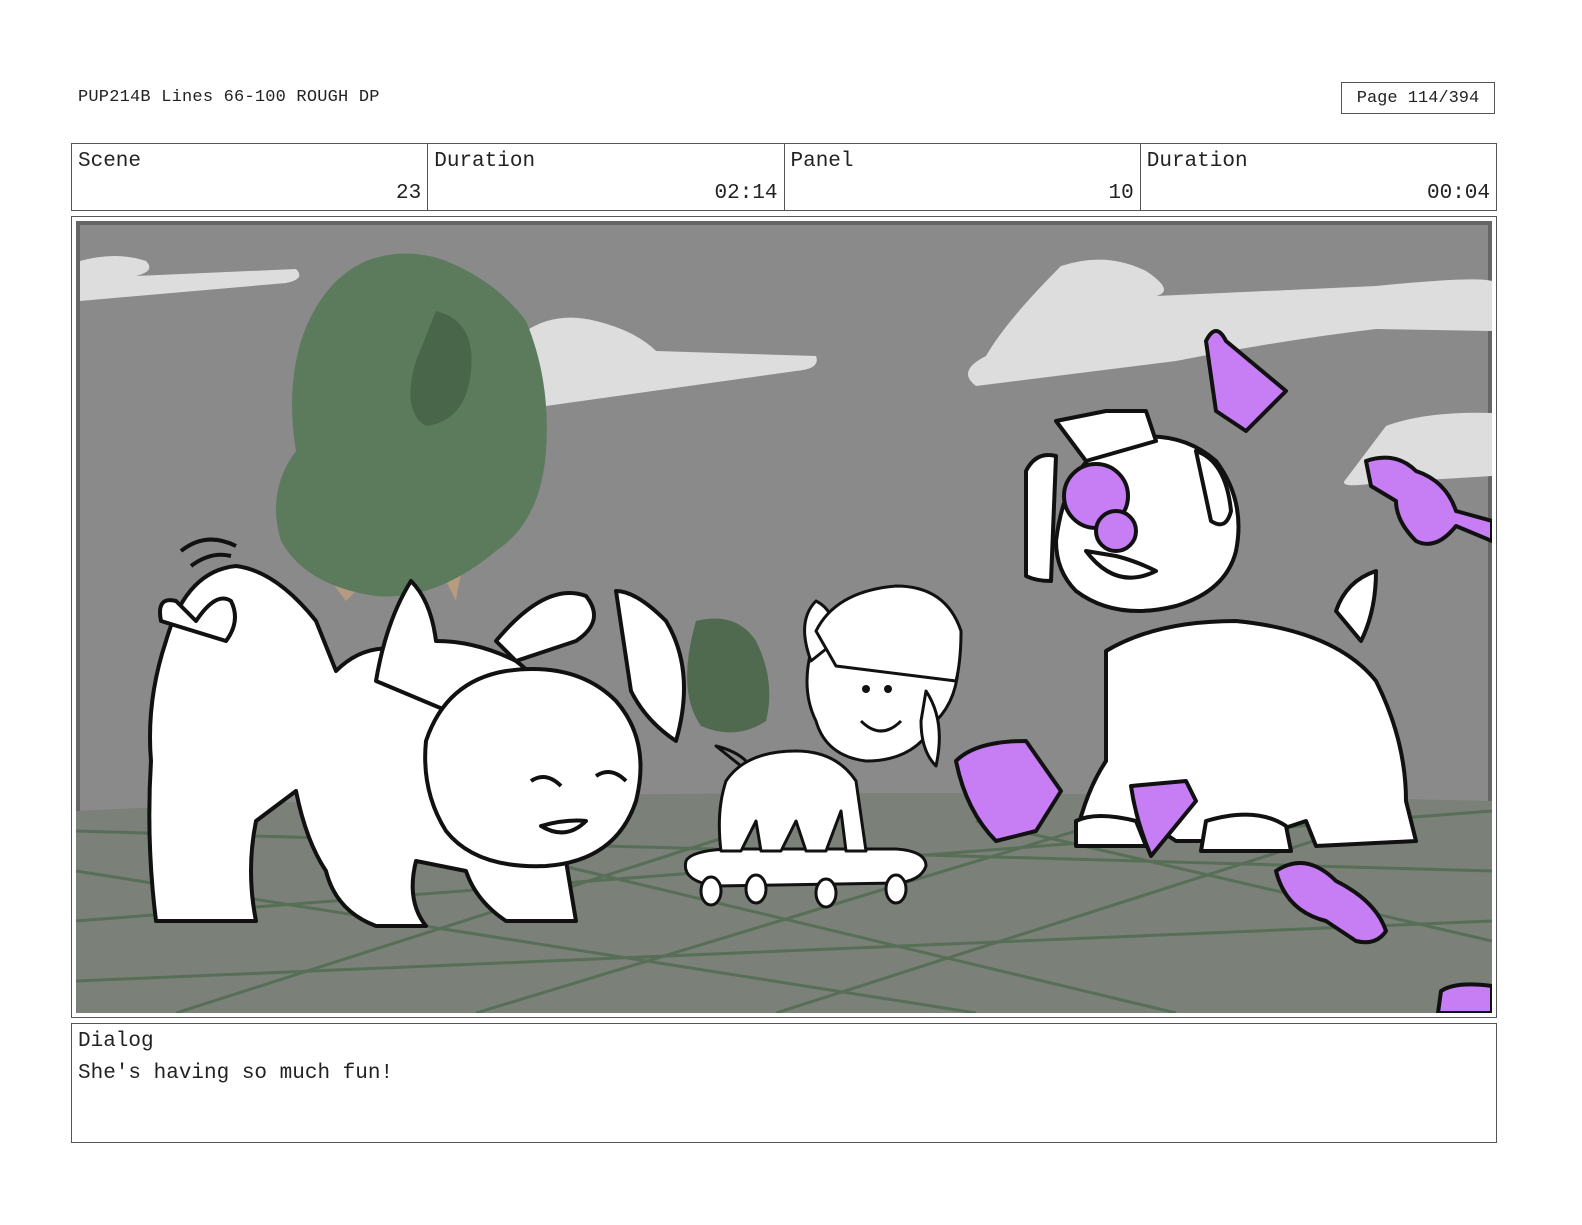 The height and width of the screenshot is (1225, 1582). I want to click on panel-label: Panel, so click(822, 161).